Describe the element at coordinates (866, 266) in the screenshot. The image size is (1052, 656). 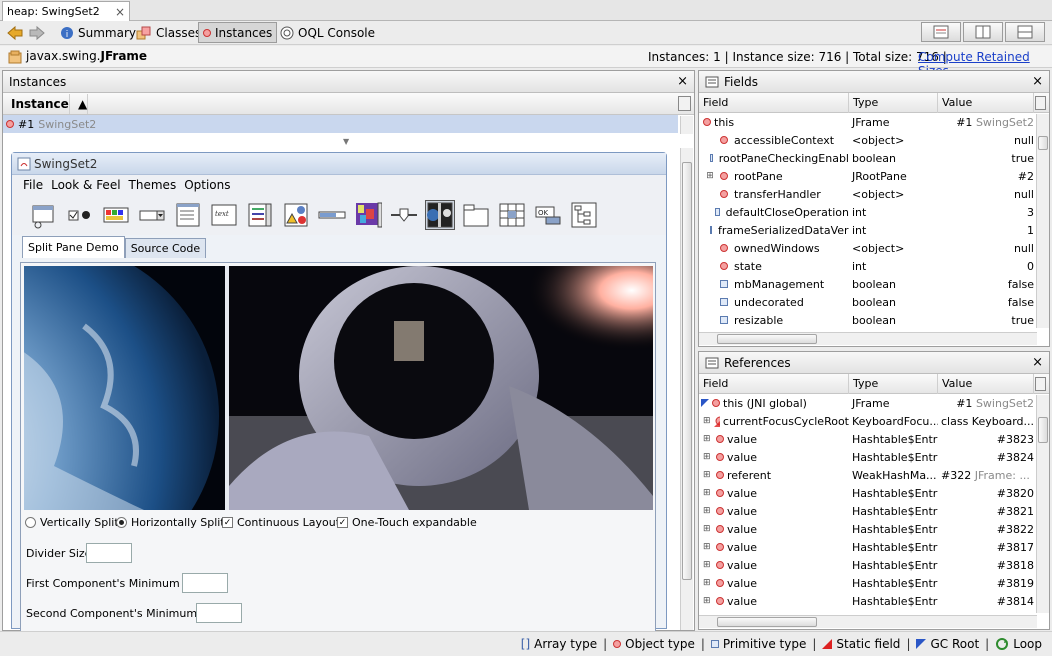
I see `table-row: state int 0` at that location.